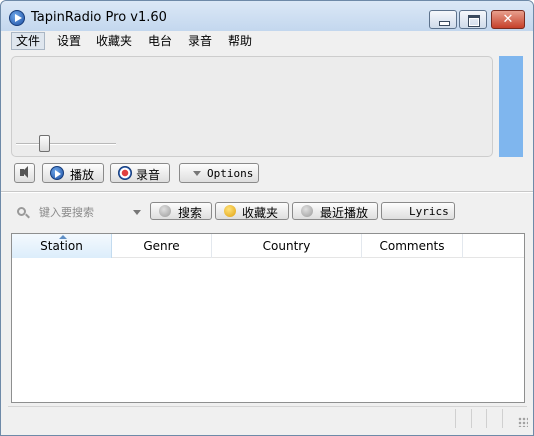 This screenshot has width=534, height=436. I want to click on search-icon, so click(21, 211).